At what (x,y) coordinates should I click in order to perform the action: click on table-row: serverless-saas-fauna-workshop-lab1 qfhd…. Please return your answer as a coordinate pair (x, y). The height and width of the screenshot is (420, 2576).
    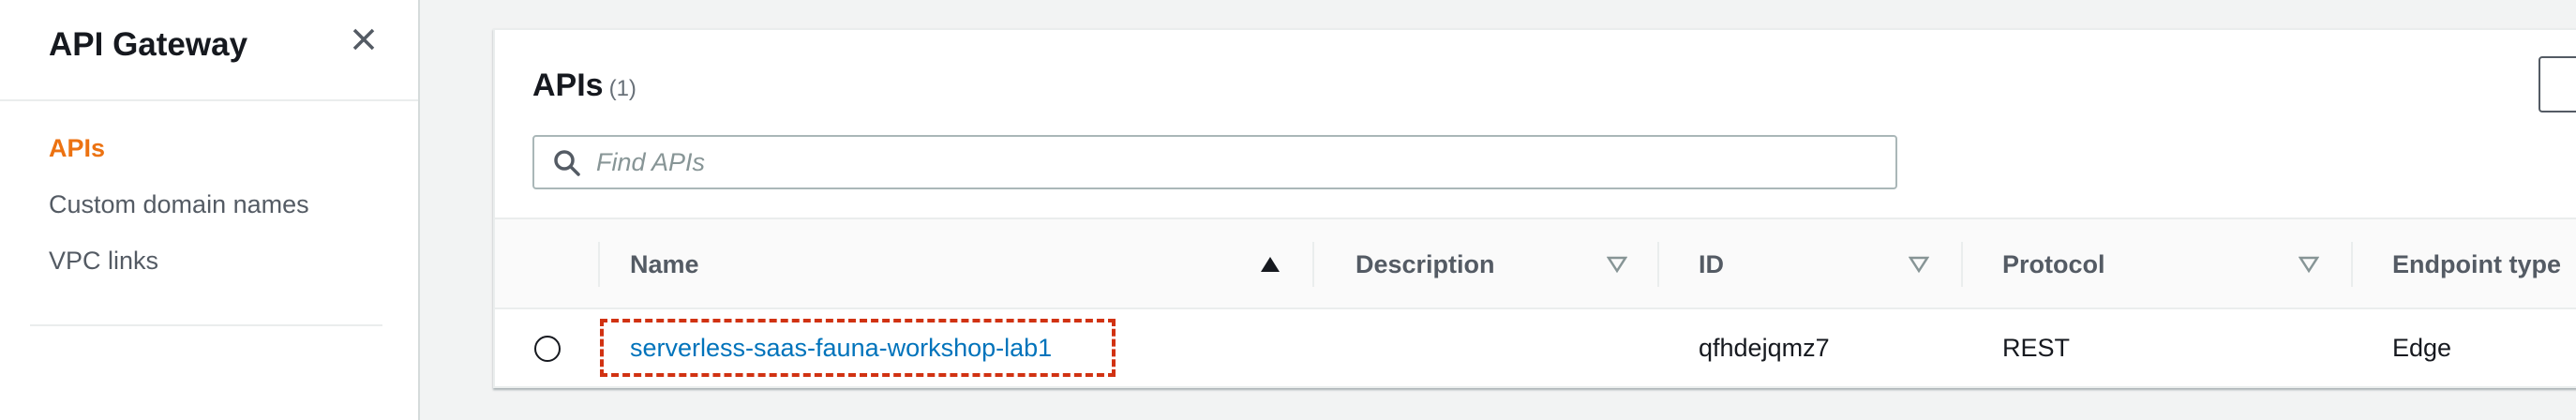
    Looking at the image, I should click on (1535, 347).